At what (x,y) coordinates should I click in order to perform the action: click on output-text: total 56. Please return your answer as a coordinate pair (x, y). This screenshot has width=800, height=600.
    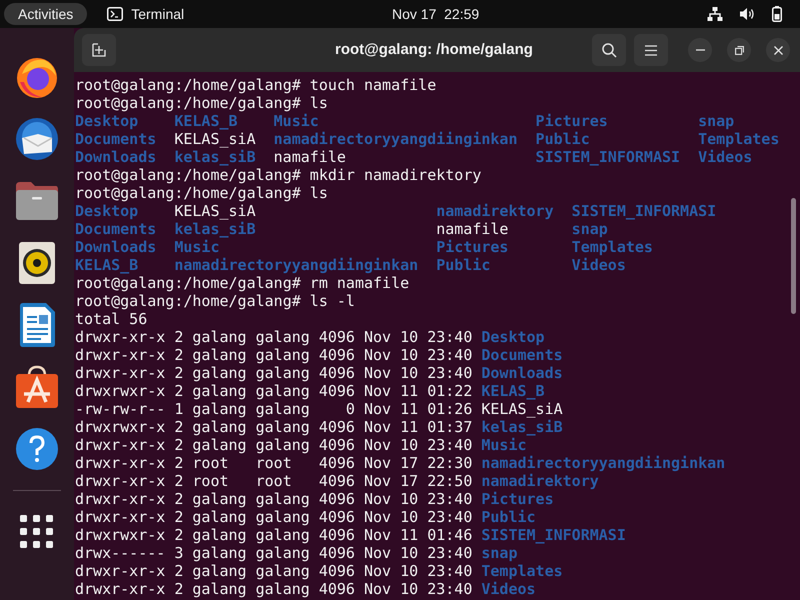
    Looking at the image, I should click on (111, 319).